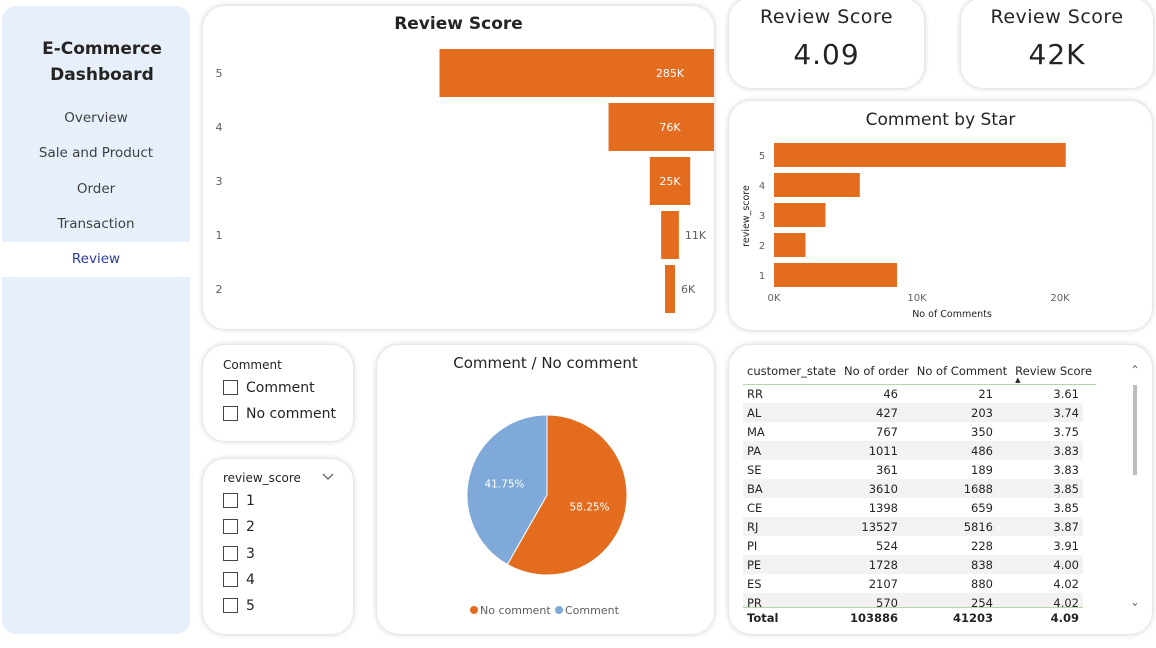 This screenshot has height=648, width=1156. I want to click on table-cell: BA, so click(786, 488).